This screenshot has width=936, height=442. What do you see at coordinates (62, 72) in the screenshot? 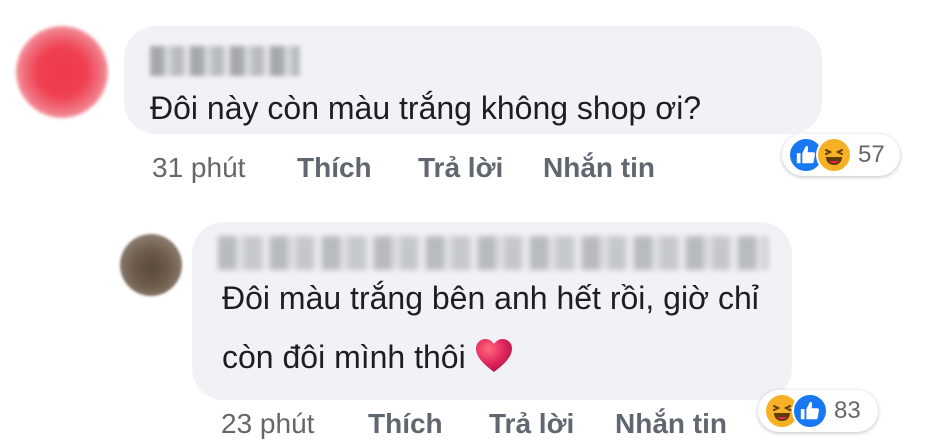
I see `commenter-avatar` at bounding box center [62, 72].